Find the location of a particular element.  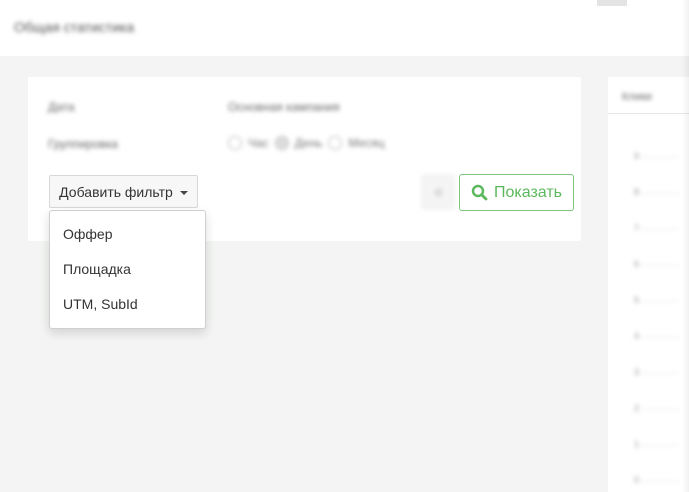

axis-tick: 4 is located at coordinates (657, 336).